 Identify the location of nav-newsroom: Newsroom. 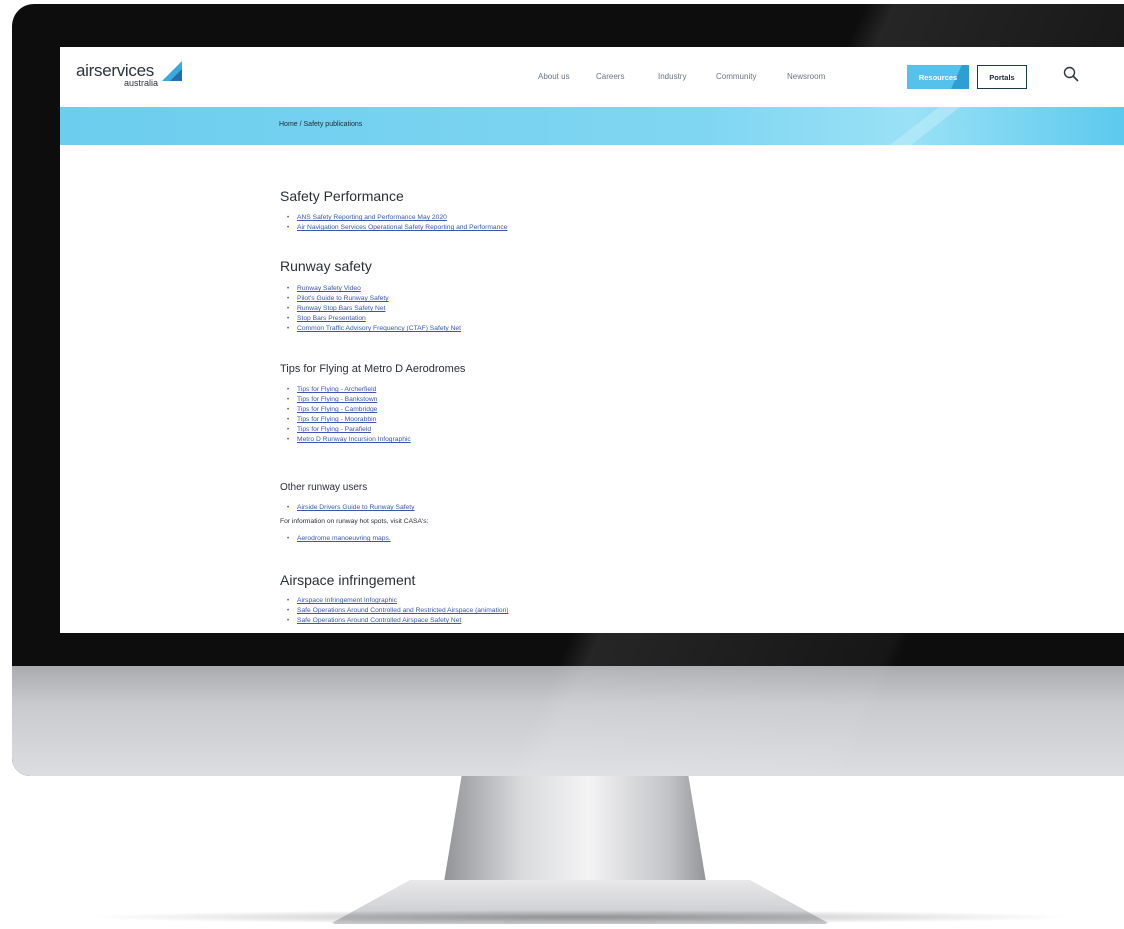
(806, 76).